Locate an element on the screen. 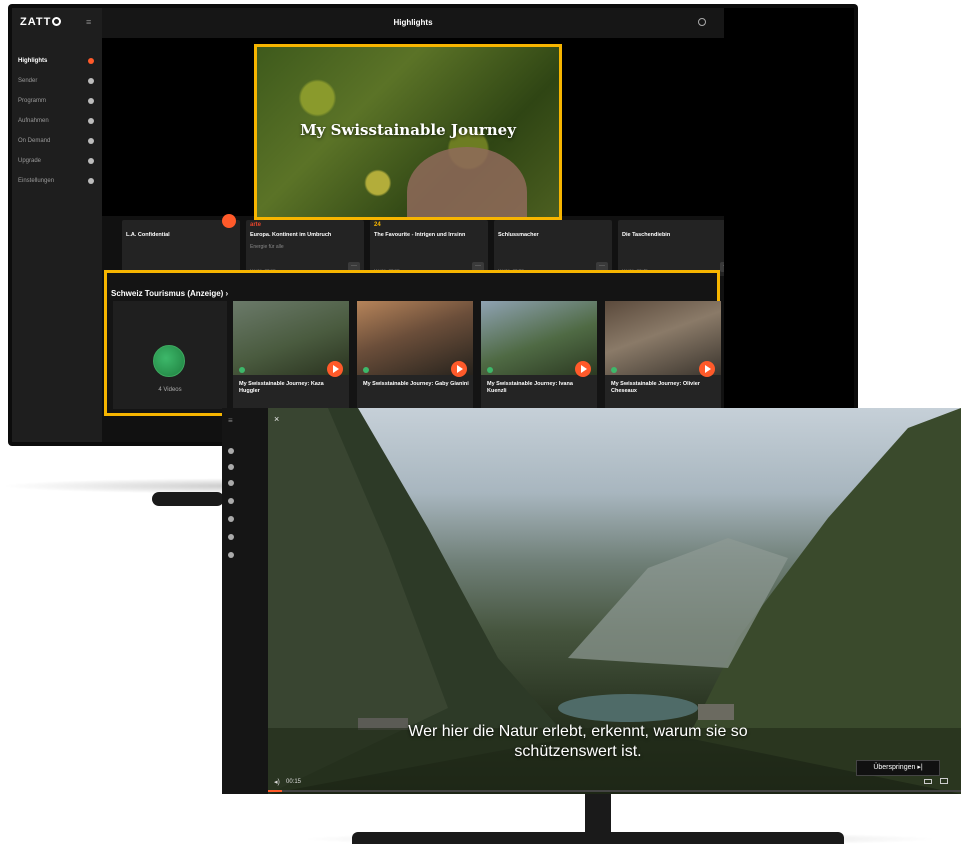 The image size is (961, 844). program-tile: Schlussmacher Heute, 20:00 ··· is located at coordinates (553, 248).